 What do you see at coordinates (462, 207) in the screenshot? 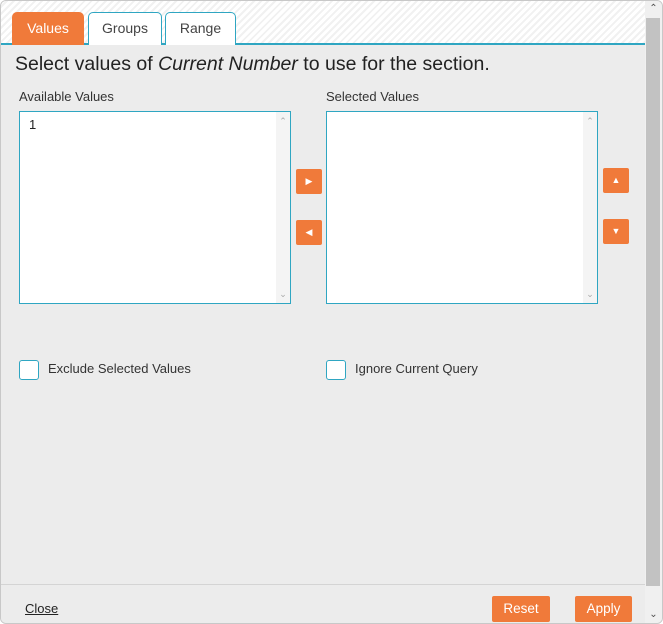
I see `selected-values-list: ⌃ ⌄` at bounding box center [462, 207].